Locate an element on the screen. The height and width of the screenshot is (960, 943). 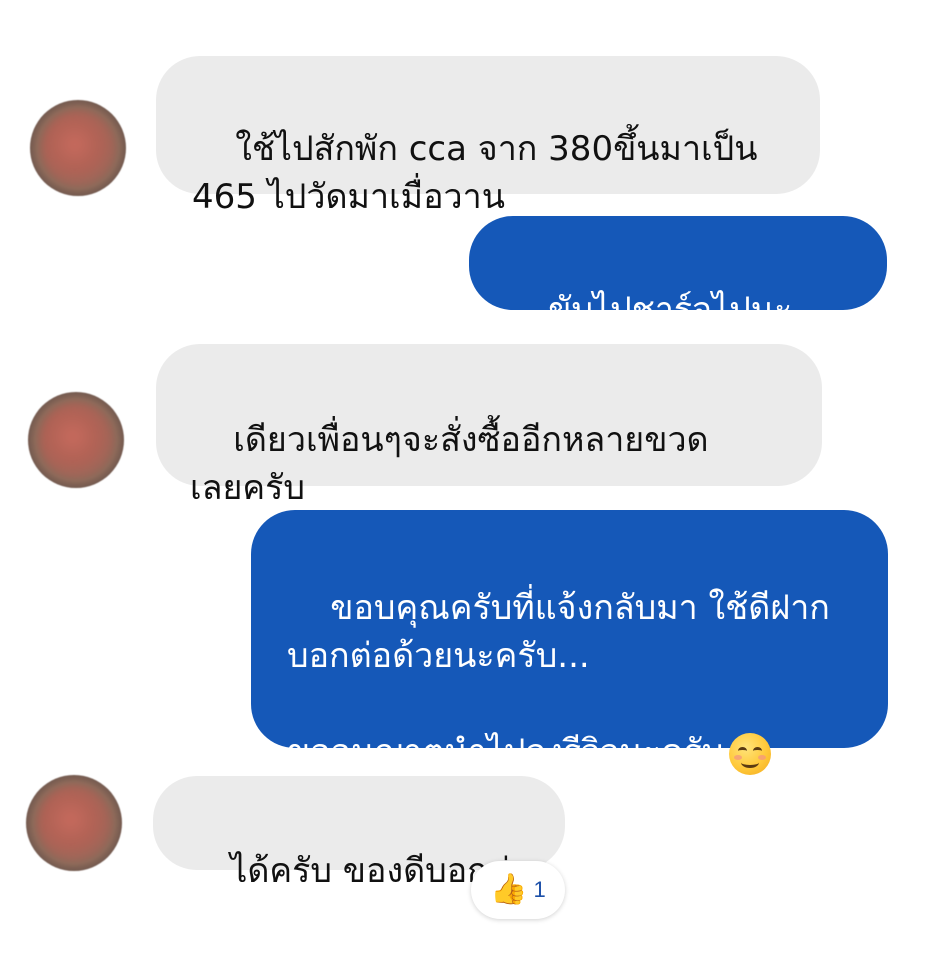
message-text: เดียวเพื่อนๆจะสั่งซื้ออีกหลายขวด เลยครับ is located at coordinates (449, 464).